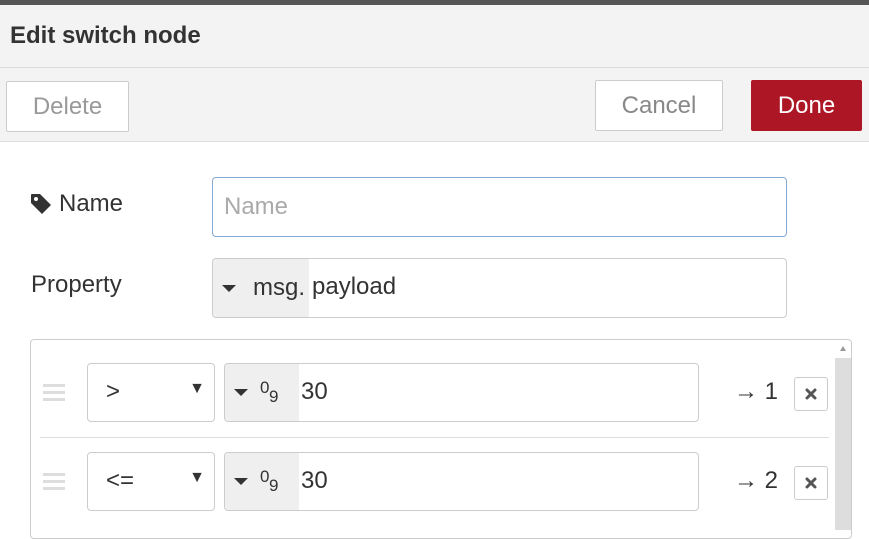  I want to click on rule-operator-value: >, so click(113, 391).